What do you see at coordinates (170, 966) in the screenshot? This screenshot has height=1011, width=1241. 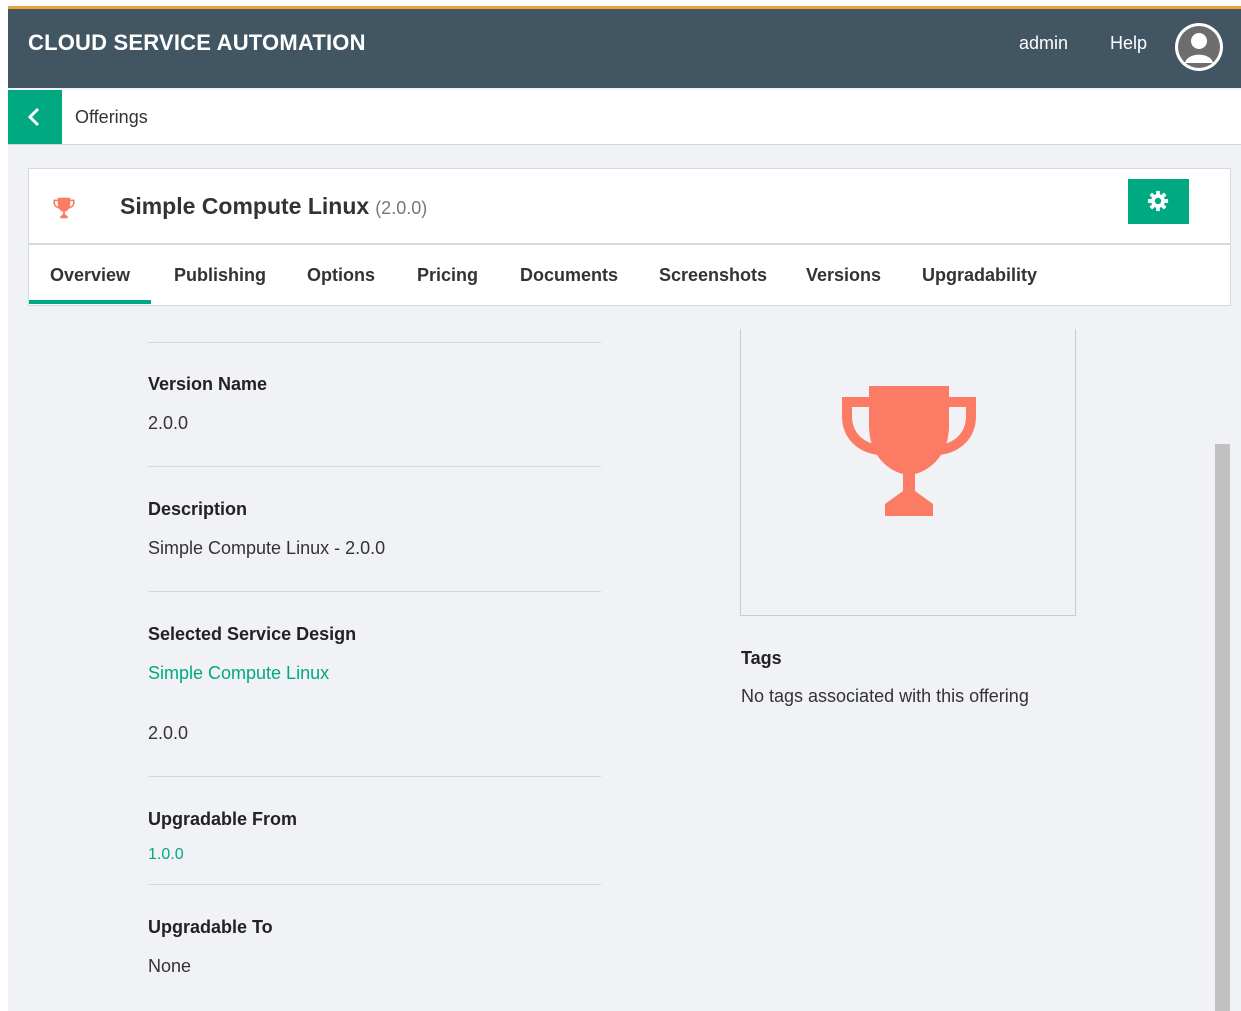 I see `upgradable-to-value: None` at bounding box center [170, 966].